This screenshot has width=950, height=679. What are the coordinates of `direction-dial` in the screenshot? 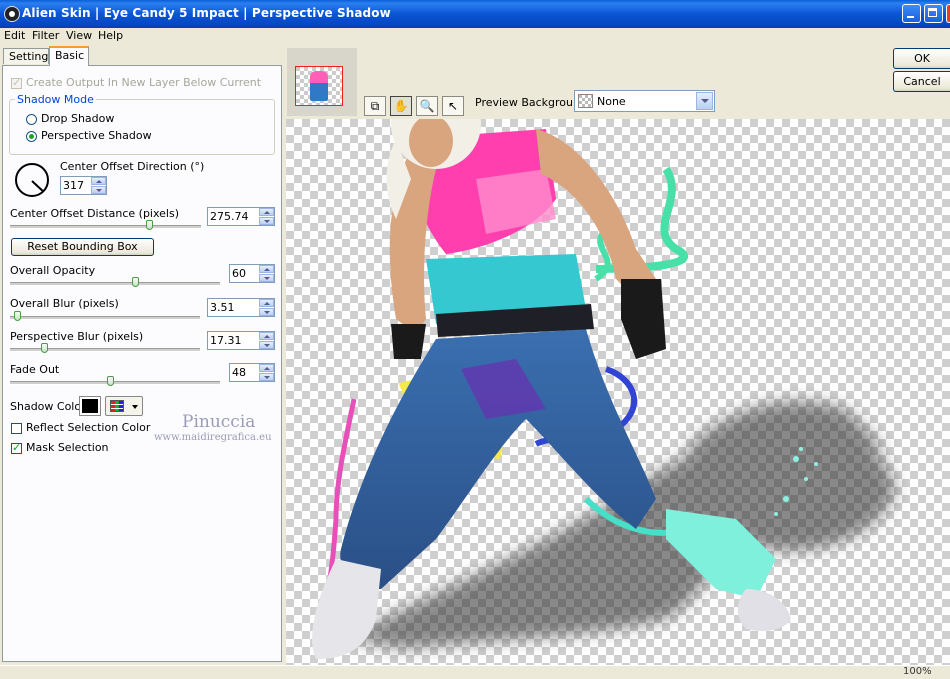 It's located at (32, 180).